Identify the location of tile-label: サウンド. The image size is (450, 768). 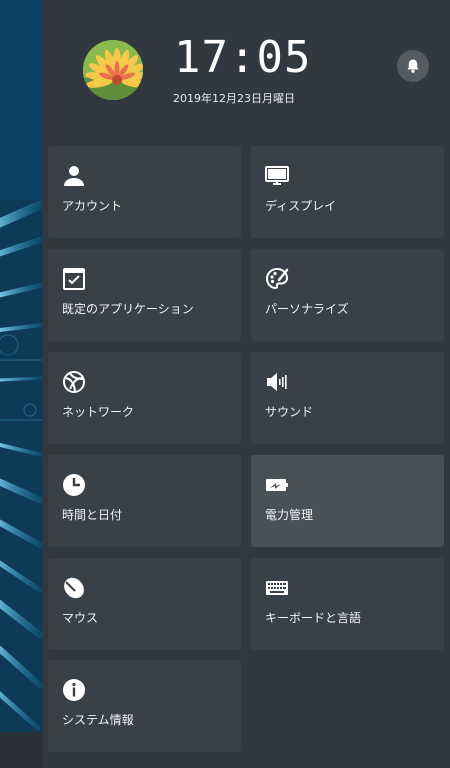
(289, 412).